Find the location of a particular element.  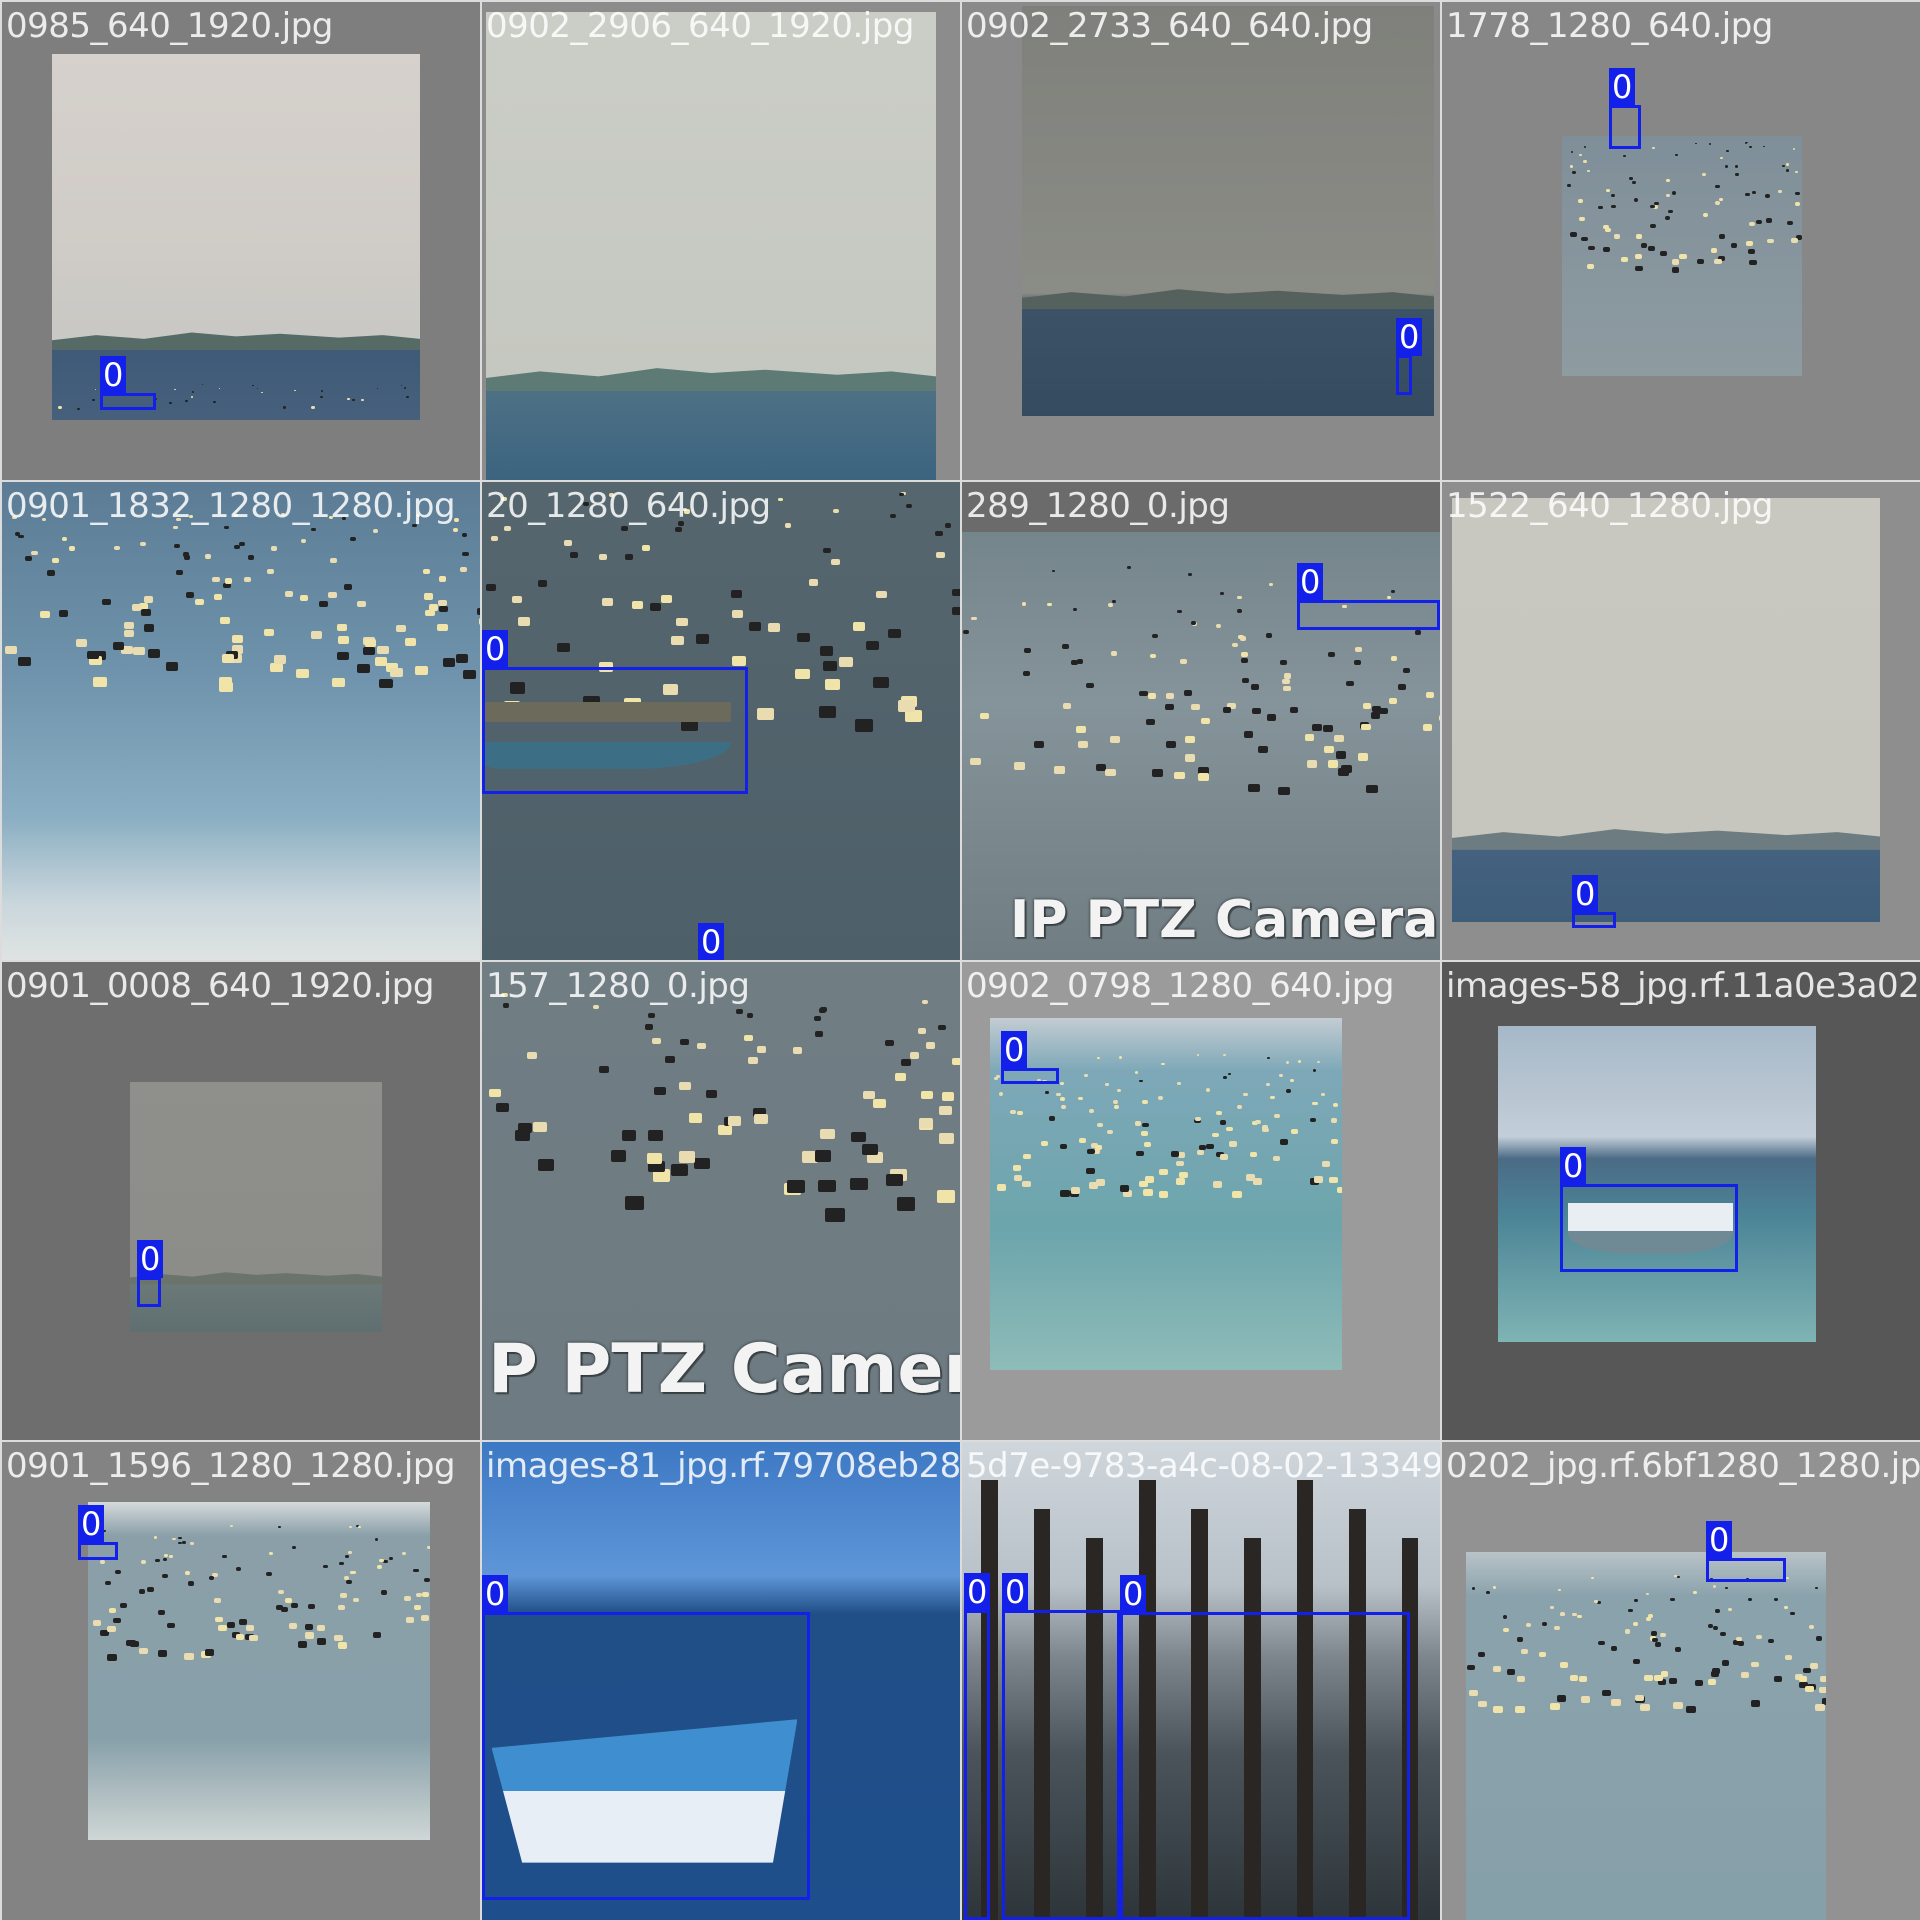

mosaic-tile: 0 0901_0008_640_1920.jpg is located at coordinates (241, 1201).